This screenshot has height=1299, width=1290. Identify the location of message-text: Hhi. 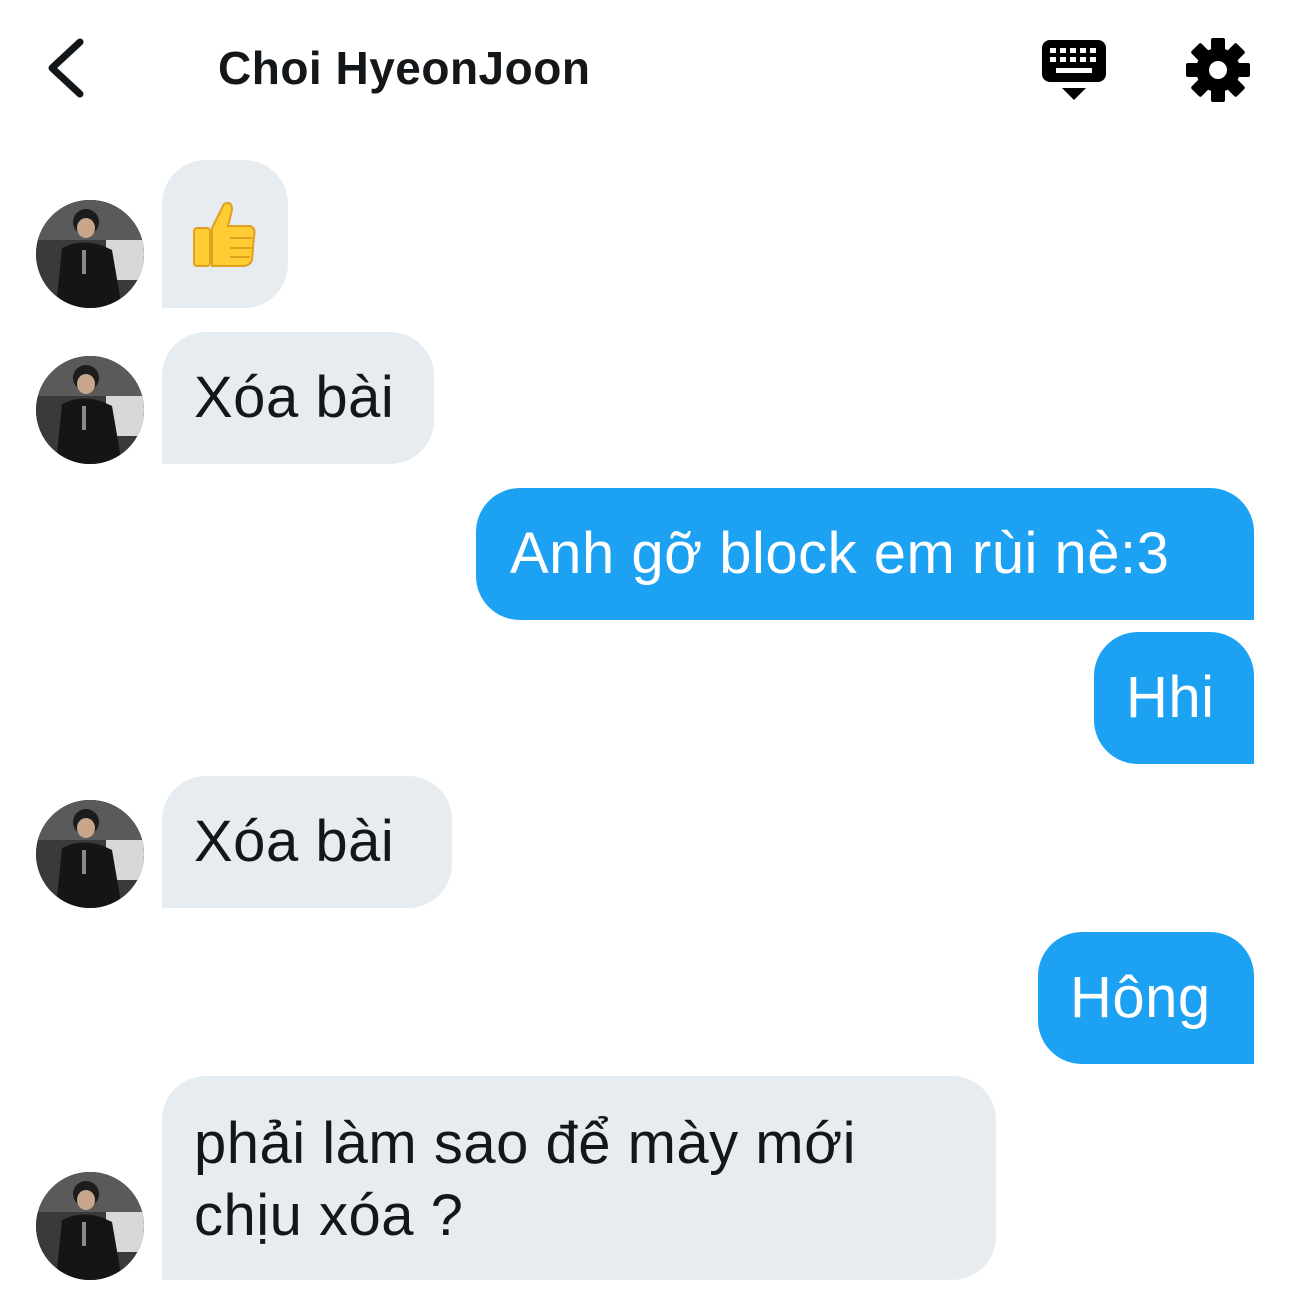
(1170, 697).